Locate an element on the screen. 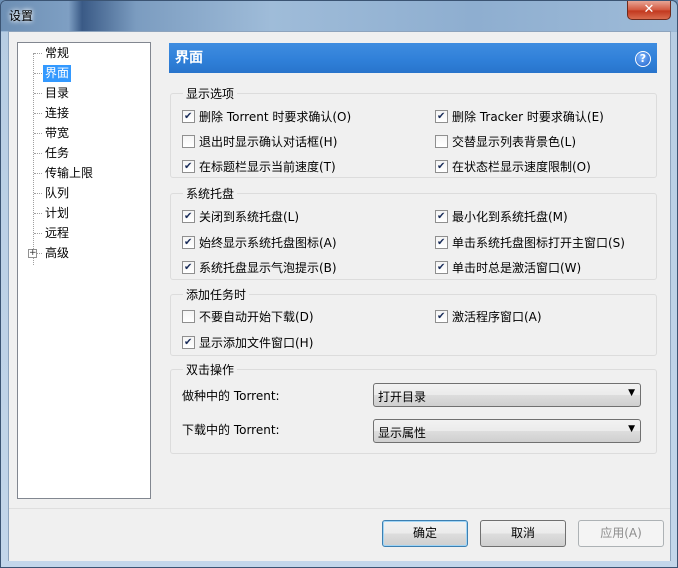 The height and width of the screenshot is (568, 678). checkbox-label: 单击时总是激活窗口(W) is located at coordinates (517, 268).